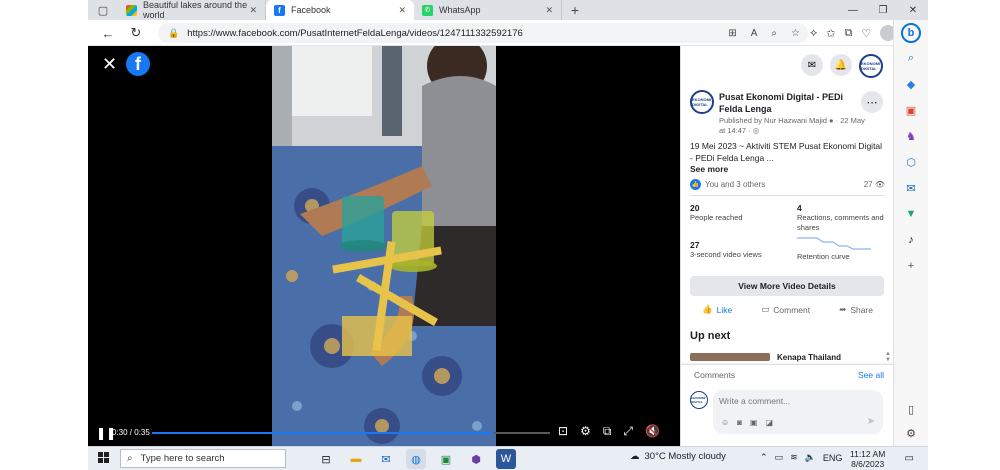 The width and height of the screenshot is (1000, 470). Describe the element at coordinates (843, 309) in the screenshot. I see `share-arrow-icon: ➦` at that location.